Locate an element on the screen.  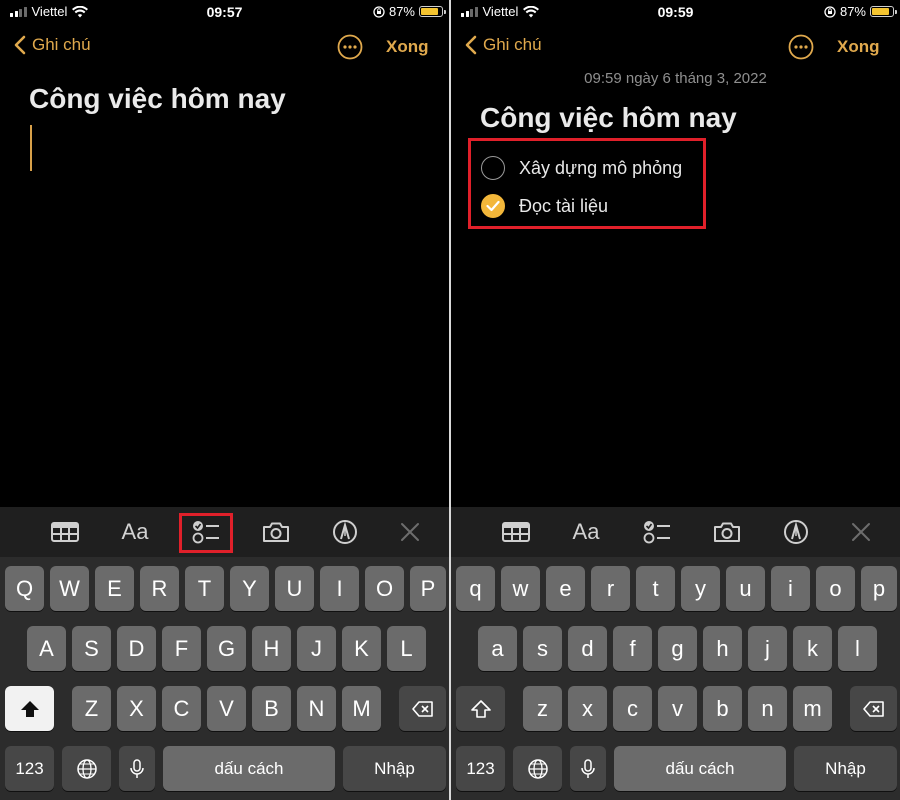
key-e: e is located at coordinates (565, 588).